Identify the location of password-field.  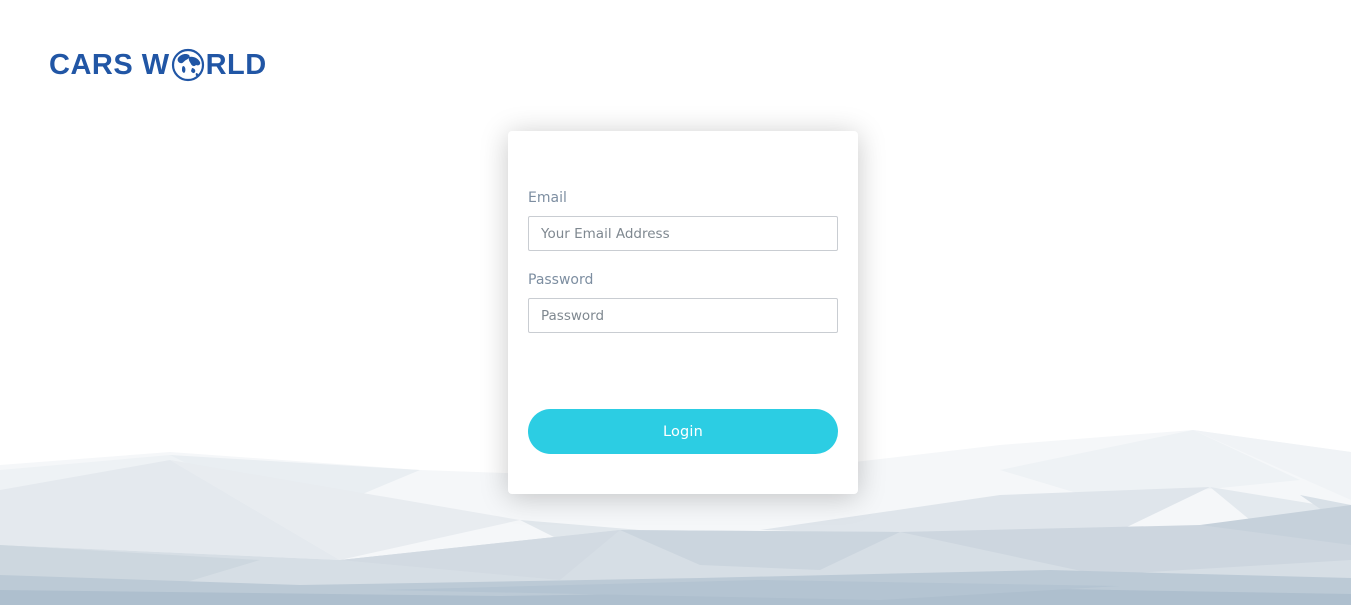
(683, 315).